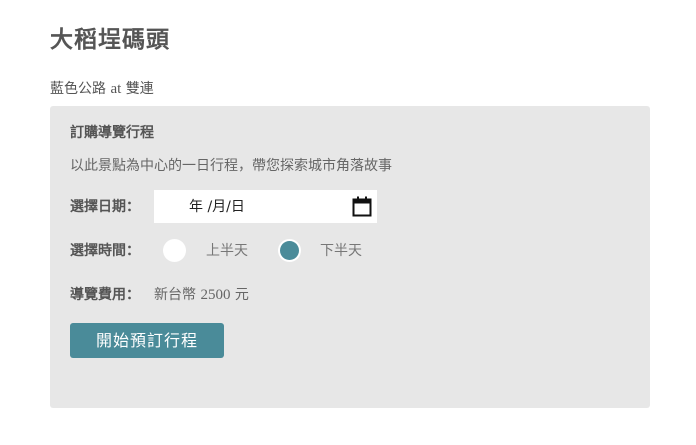  I want to click on fee-label: 導覽費用：, so click(105, 295).